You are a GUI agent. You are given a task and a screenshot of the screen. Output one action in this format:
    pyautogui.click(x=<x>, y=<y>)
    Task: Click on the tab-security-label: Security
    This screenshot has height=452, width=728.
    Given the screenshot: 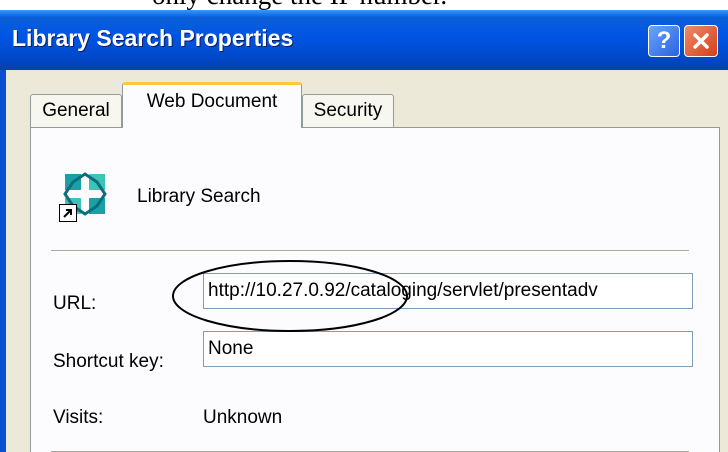 What is the action you would take?
    pyautogui.click(x=348, y=110)
    